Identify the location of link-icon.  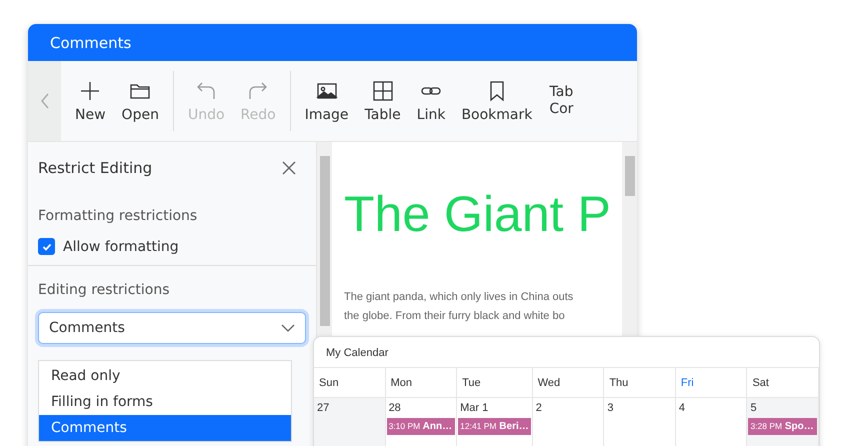
(431, 90).